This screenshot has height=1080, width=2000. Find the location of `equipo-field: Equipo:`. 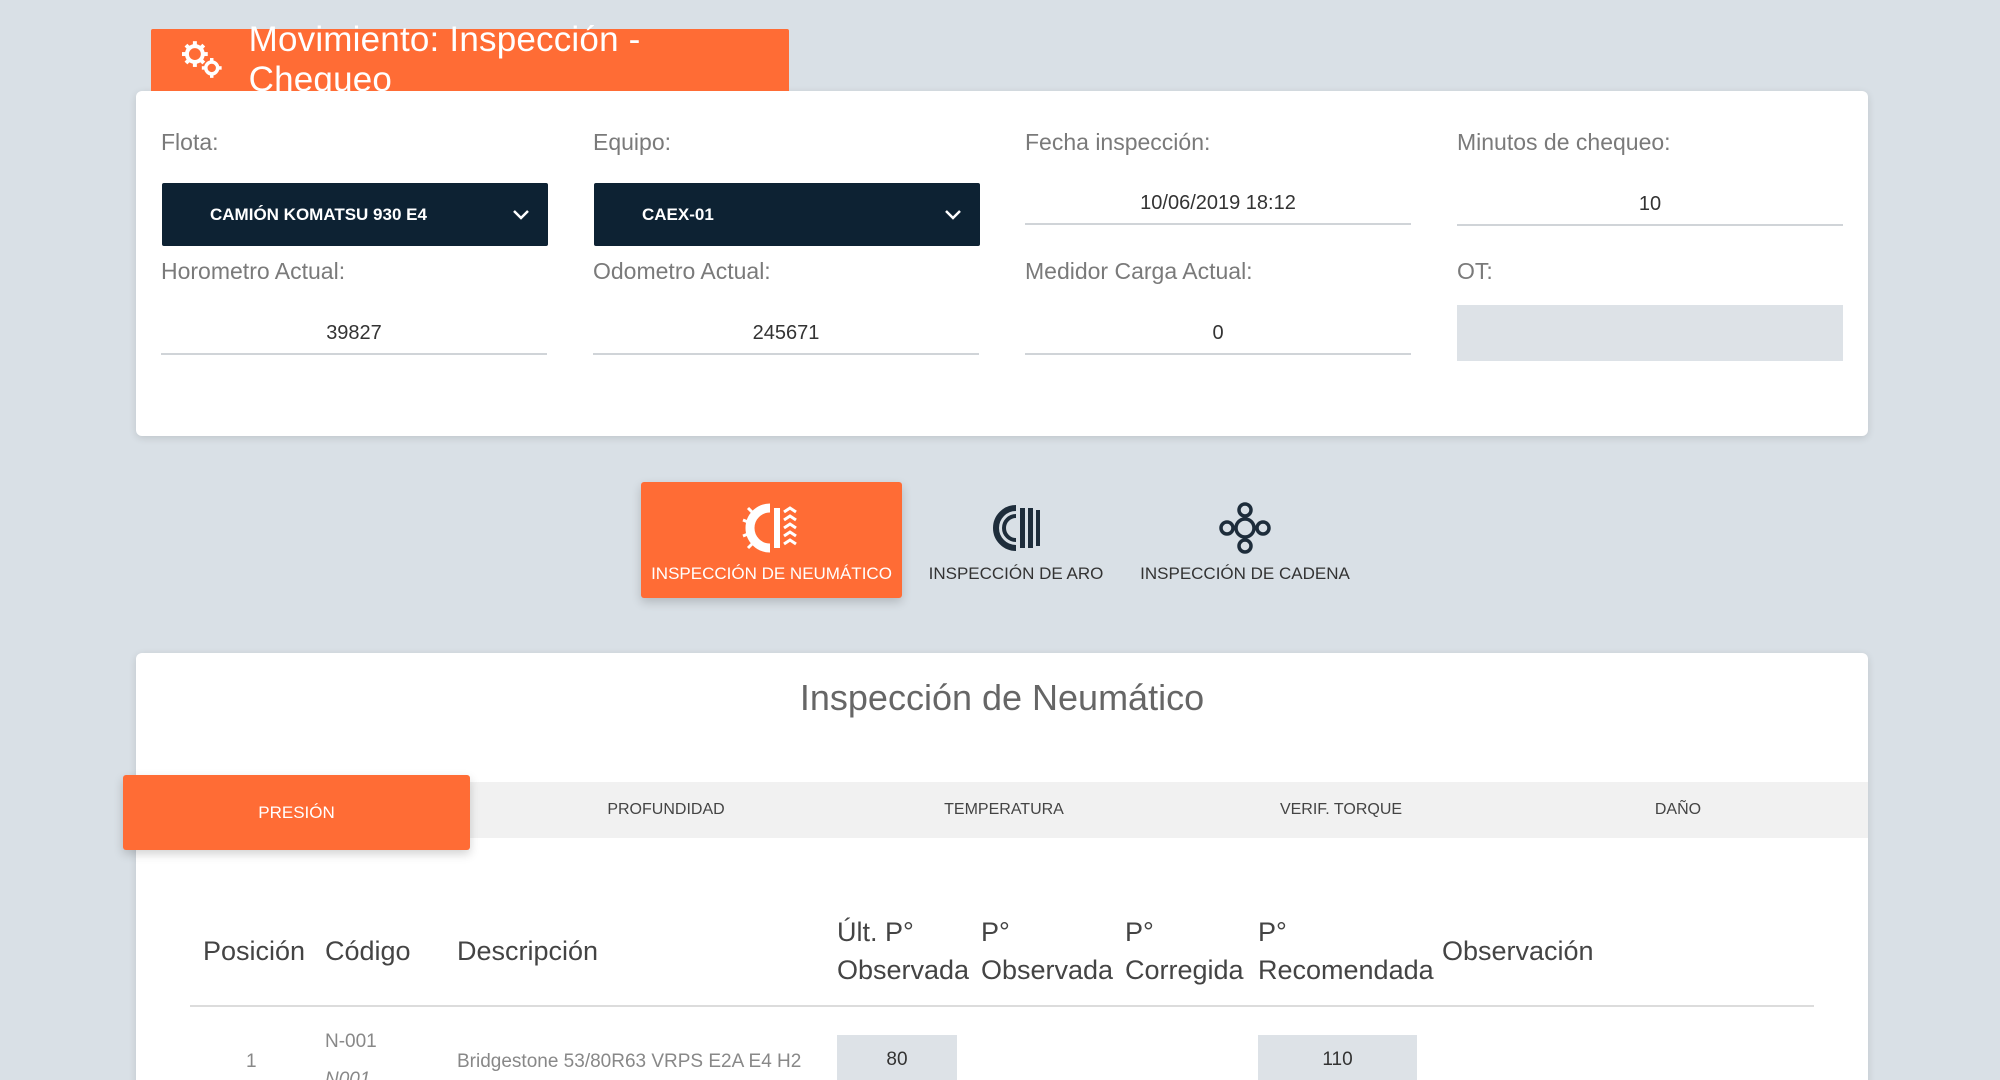

equipo-field: Equipo: is located at coordinates (786, 142).